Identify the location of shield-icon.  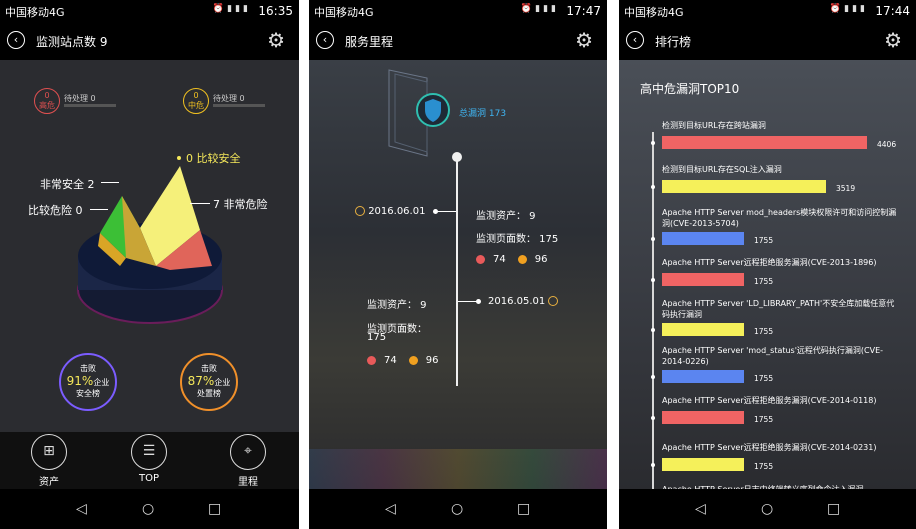
(419, 113).